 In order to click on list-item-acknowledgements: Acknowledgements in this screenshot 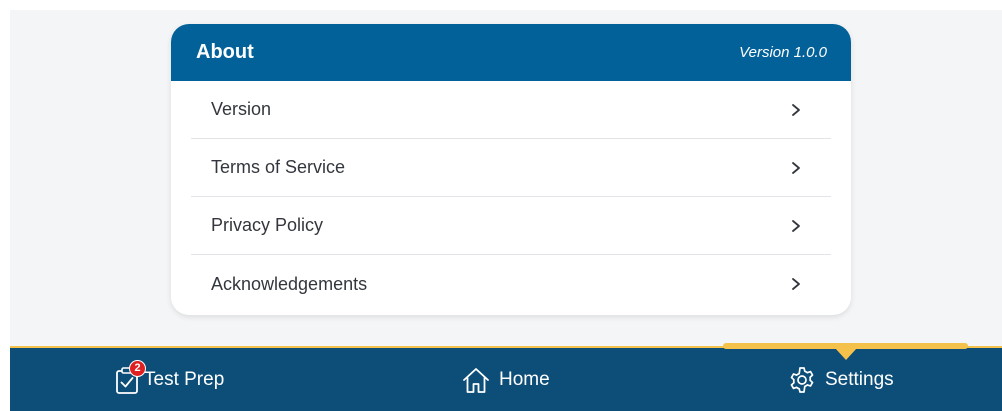, I will do `click(511, 284)`.